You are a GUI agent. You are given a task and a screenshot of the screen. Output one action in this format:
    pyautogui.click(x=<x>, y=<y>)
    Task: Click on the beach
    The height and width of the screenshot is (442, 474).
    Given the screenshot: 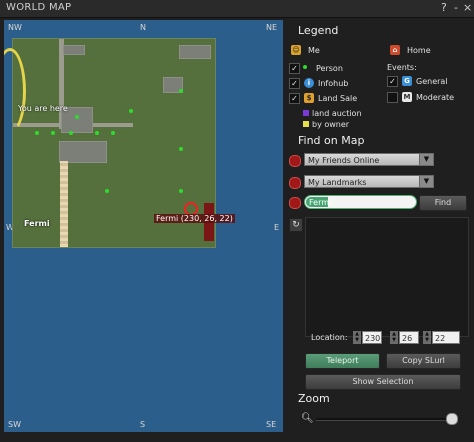 What is the action you would take?
    pyautogui.click(x=64, y=204)
    